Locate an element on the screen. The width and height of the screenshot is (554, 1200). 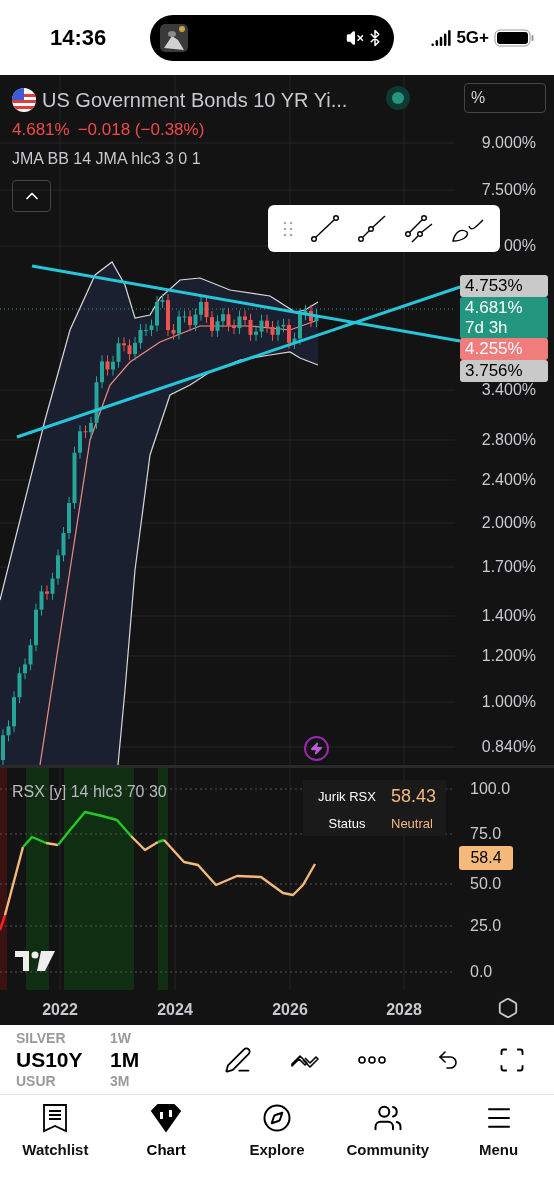
info-label: Jurik RSX is located at coordinates (347, 796).